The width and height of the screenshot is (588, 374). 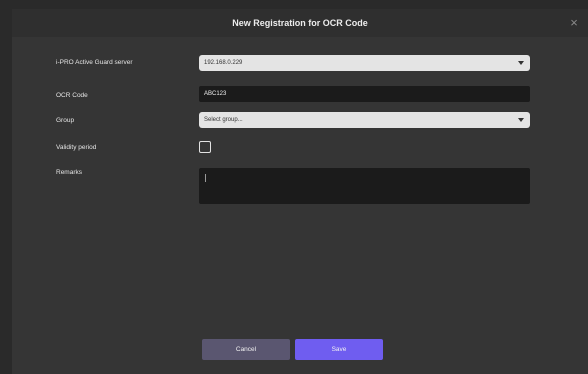 I want to click on dialog-title-bar: New Registration for OCR Code ×, so click(x=300, y=23).